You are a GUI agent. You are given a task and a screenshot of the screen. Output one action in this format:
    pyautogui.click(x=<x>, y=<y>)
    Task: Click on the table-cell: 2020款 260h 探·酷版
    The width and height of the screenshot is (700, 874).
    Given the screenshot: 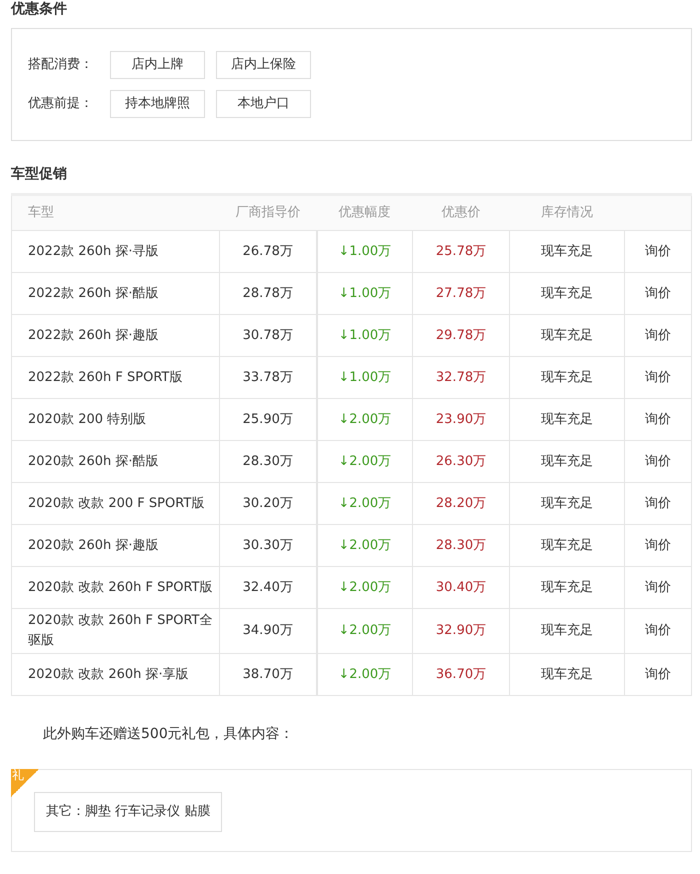 What is the action you would take?
    pyautogui.click(x=116, y=461)
    